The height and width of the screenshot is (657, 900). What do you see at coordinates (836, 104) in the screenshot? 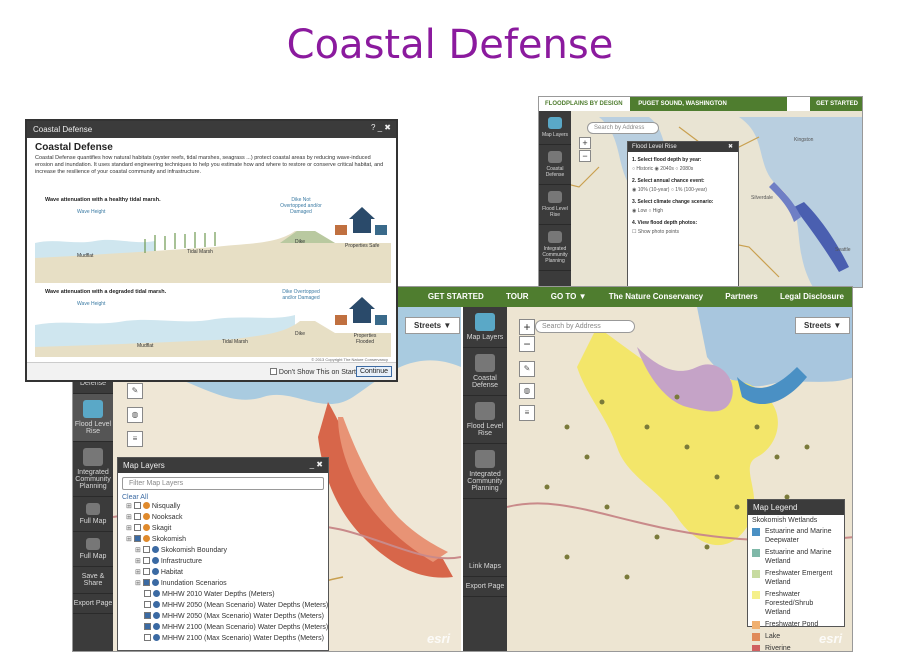
I see `get-started-link: GET STARTED` at bounding box center [836, 104].